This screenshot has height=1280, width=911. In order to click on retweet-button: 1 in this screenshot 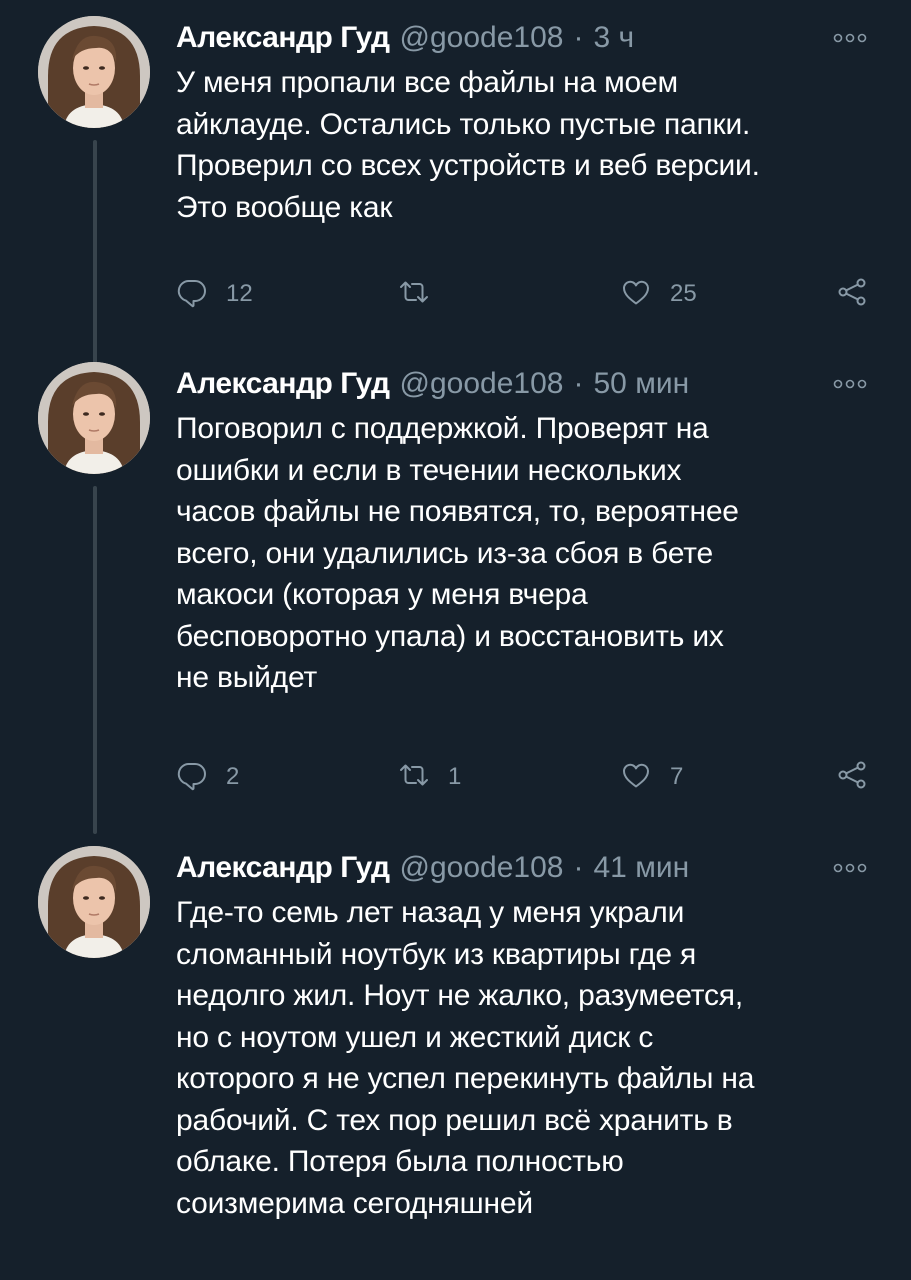, I will do `click(429, 777)`.